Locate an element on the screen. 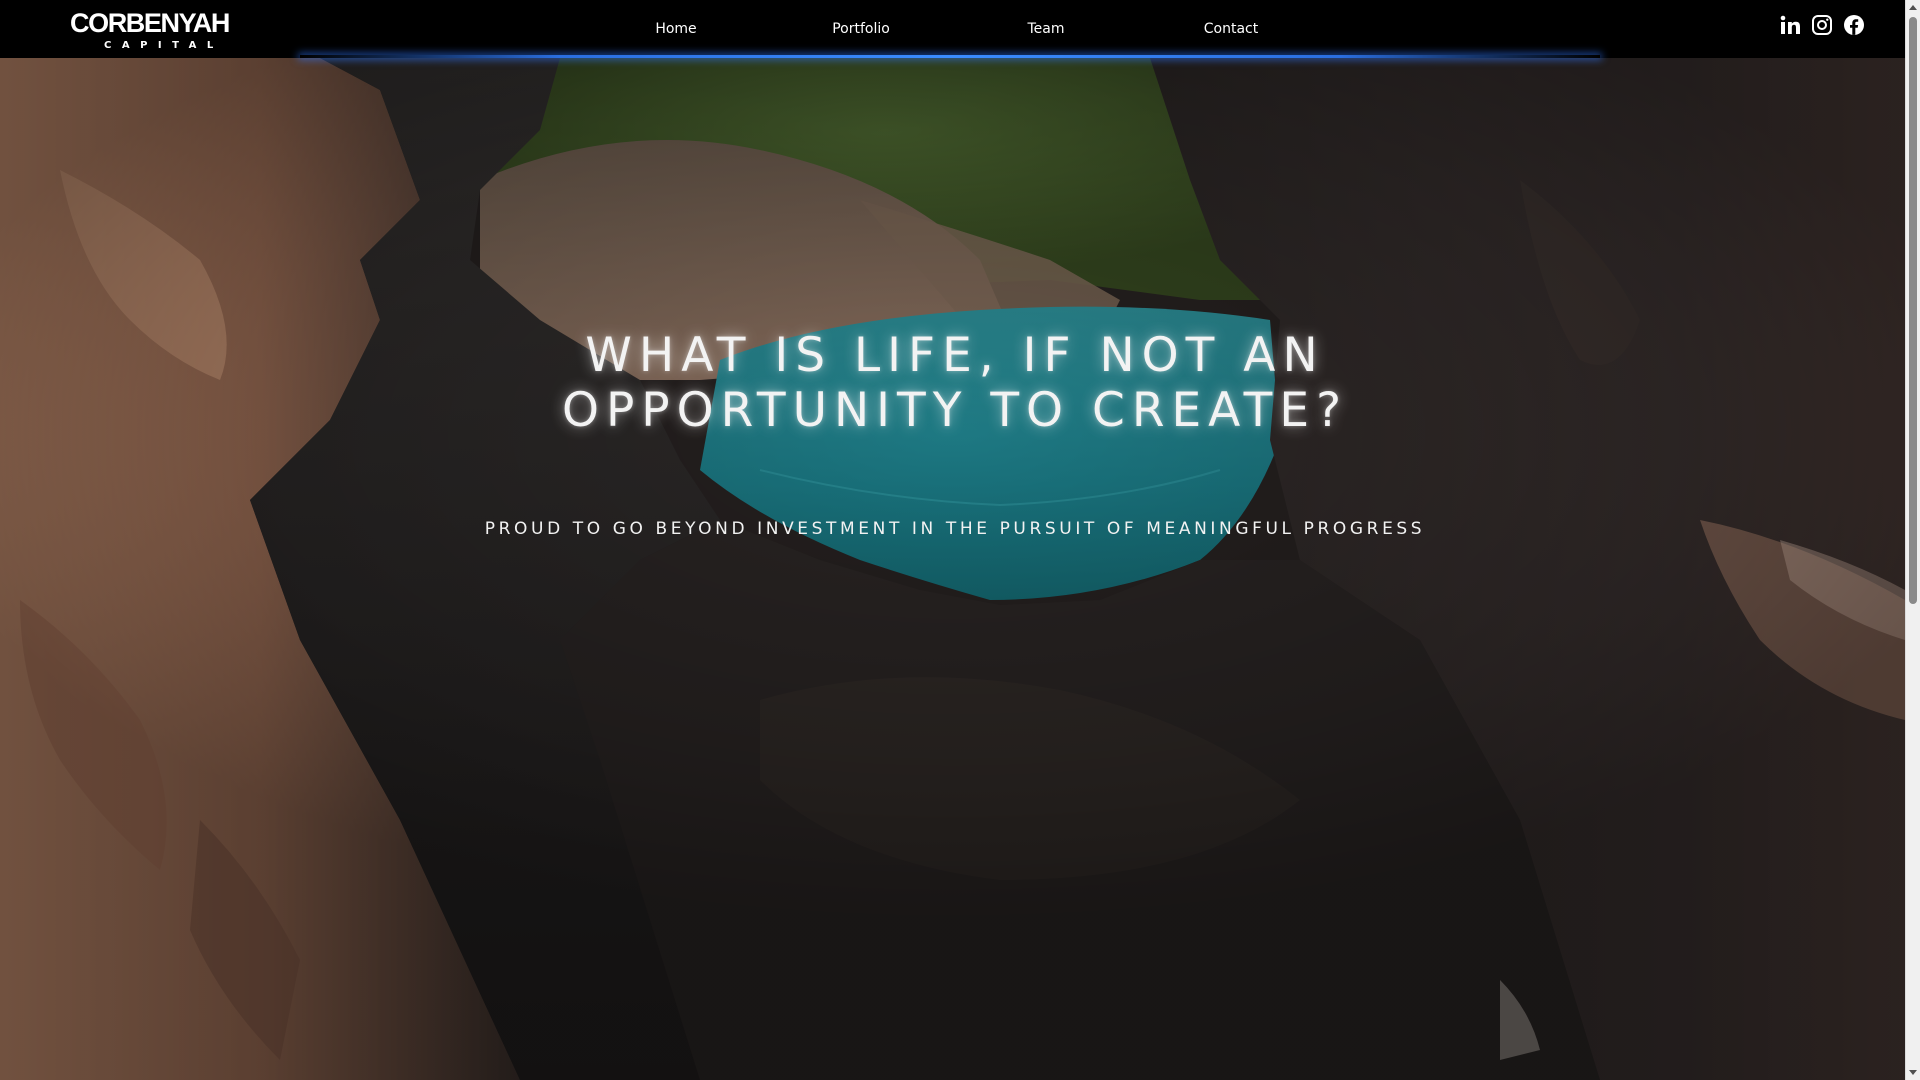 Image resolution: width=1920 pixels, height=1080 pixels. social-links is located at coordinates (1823, 25).